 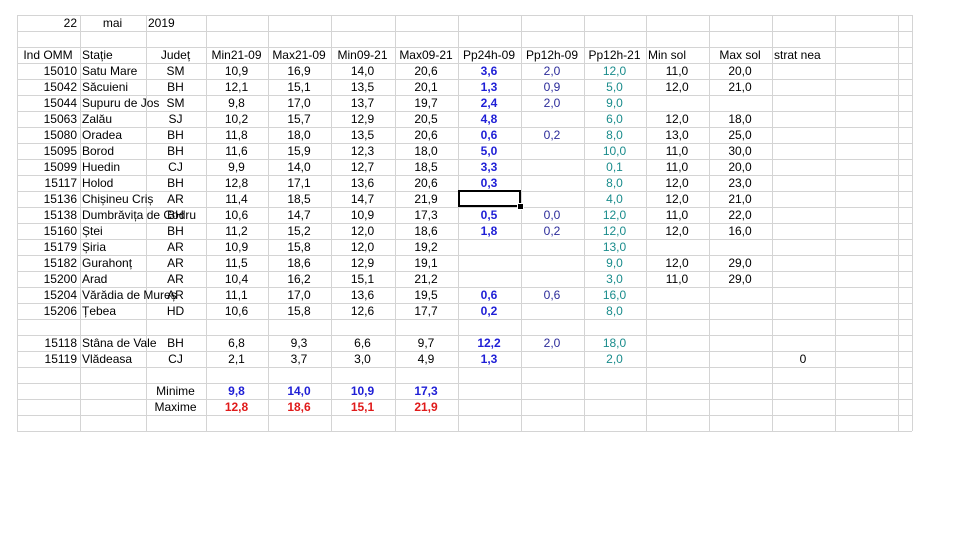 I want to click on cell-maxsol: 20,0, so click(x=740, y=167).